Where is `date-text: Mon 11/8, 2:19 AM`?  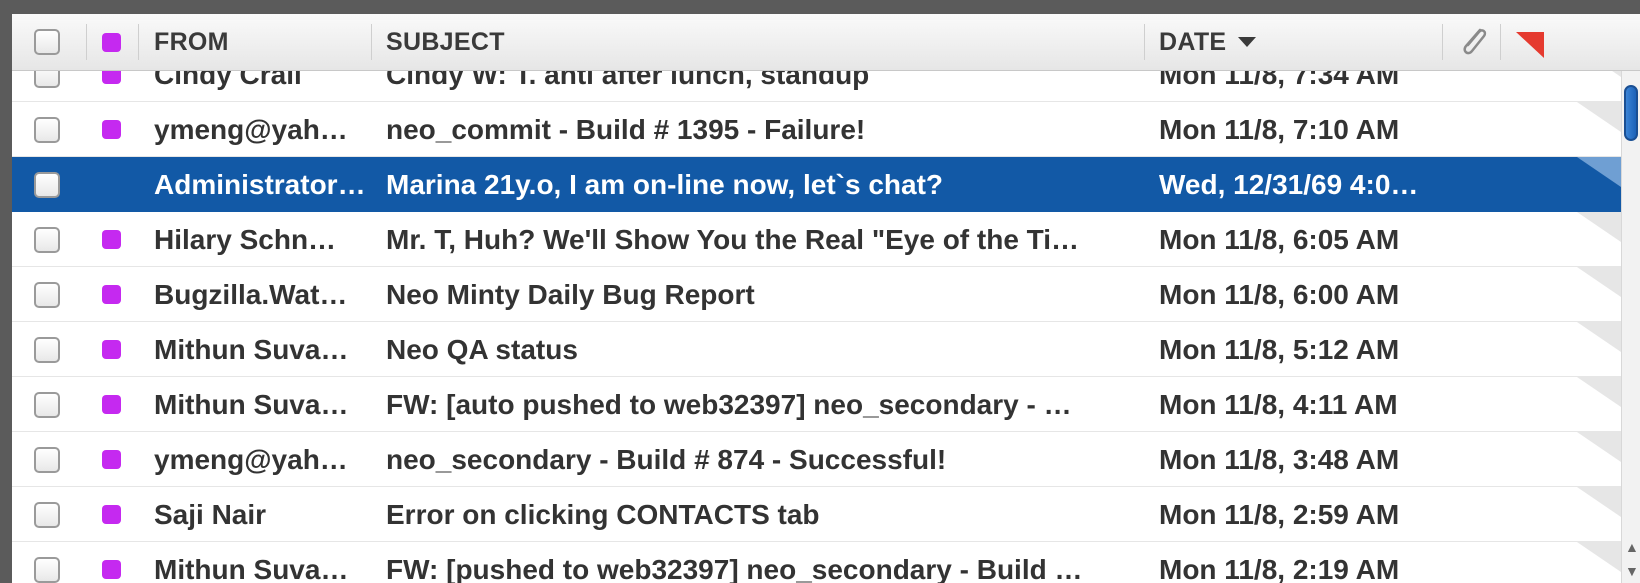 date-text: Mon 11/8, 2:19 AM is located at coordinates (1279, 568).